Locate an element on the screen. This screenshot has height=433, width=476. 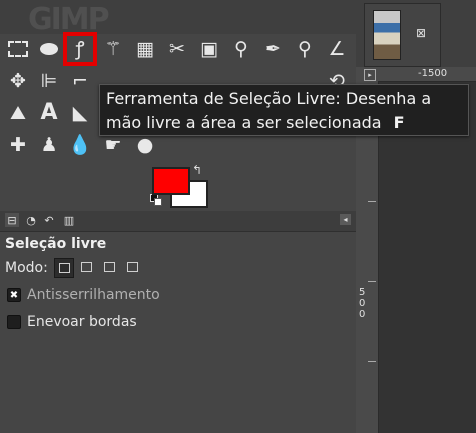
image-tab-strip: ⊠ is located at coordinates (416, 33).